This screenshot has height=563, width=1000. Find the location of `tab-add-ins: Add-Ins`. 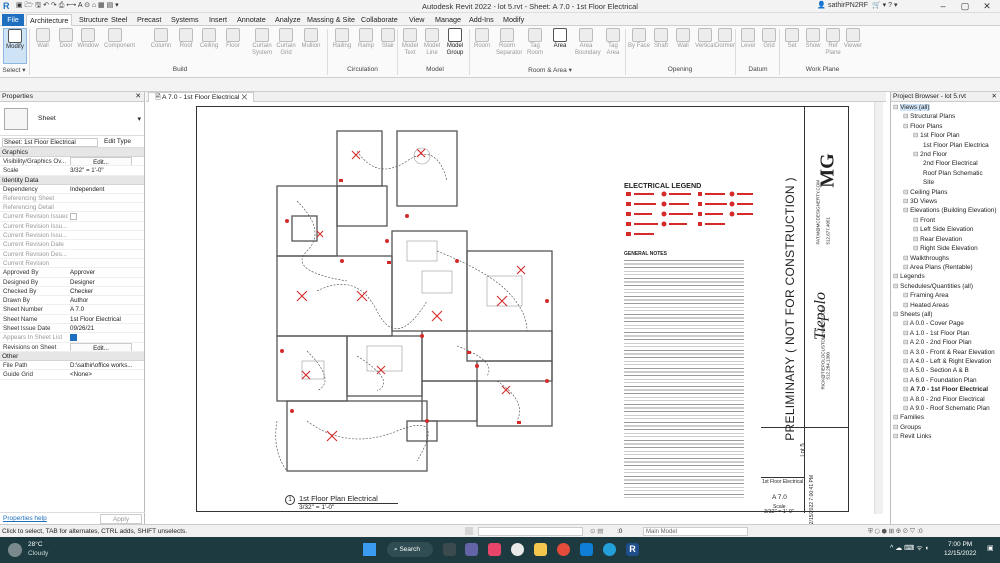

tab-add-ins: Add-Ins is located at coordinates (481, 20).